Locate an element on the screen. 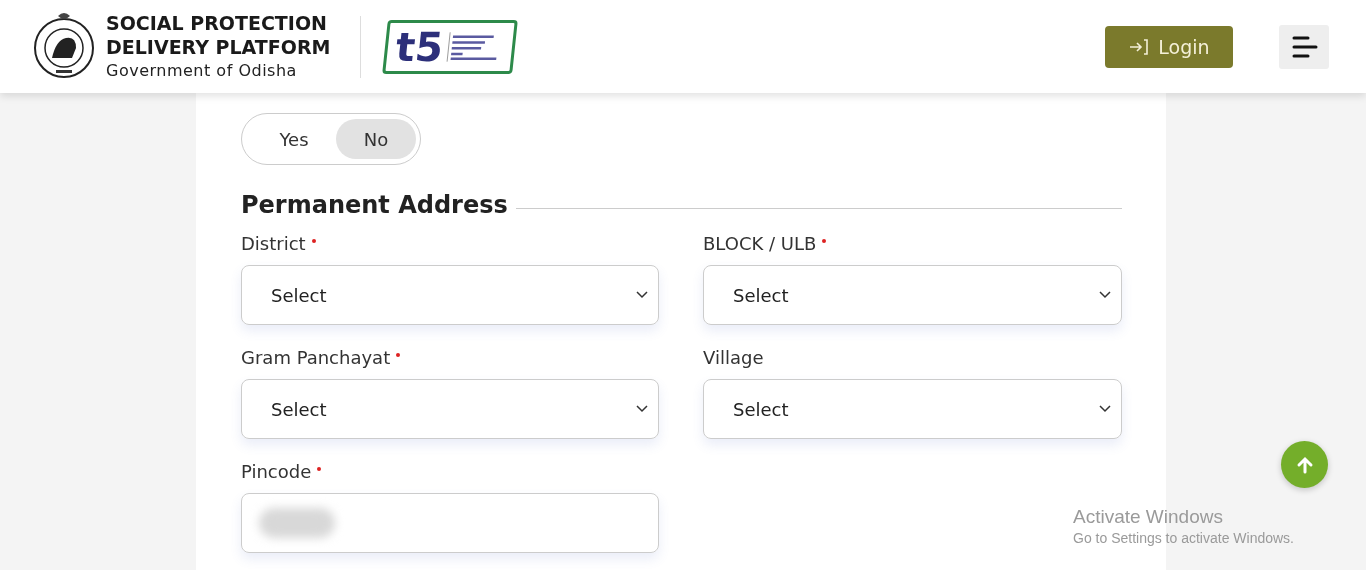 Image resolution: width=1366 pixels, height=570 pixels. input-field is located at coordinates (450, 523).